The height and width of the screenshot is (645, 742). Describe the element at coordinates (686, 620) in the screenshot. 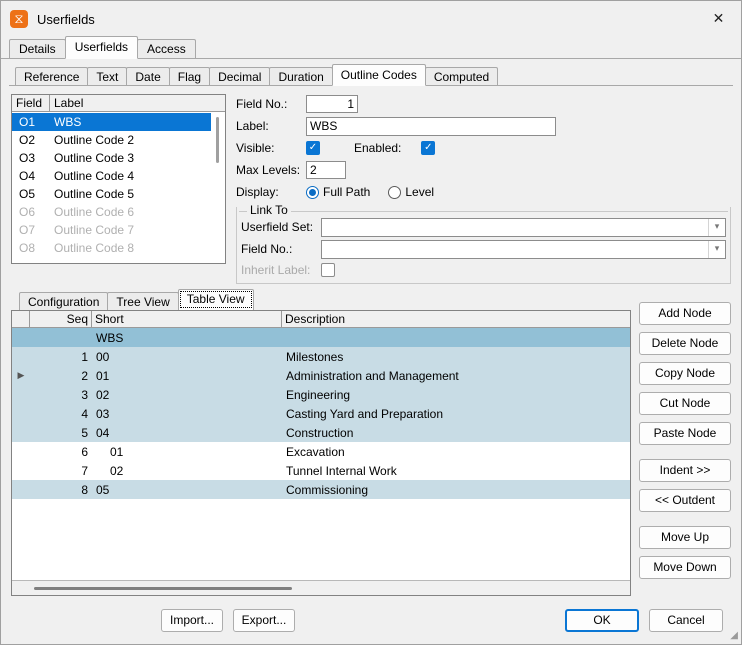

I see `cancel-button: Cancel` at that location.